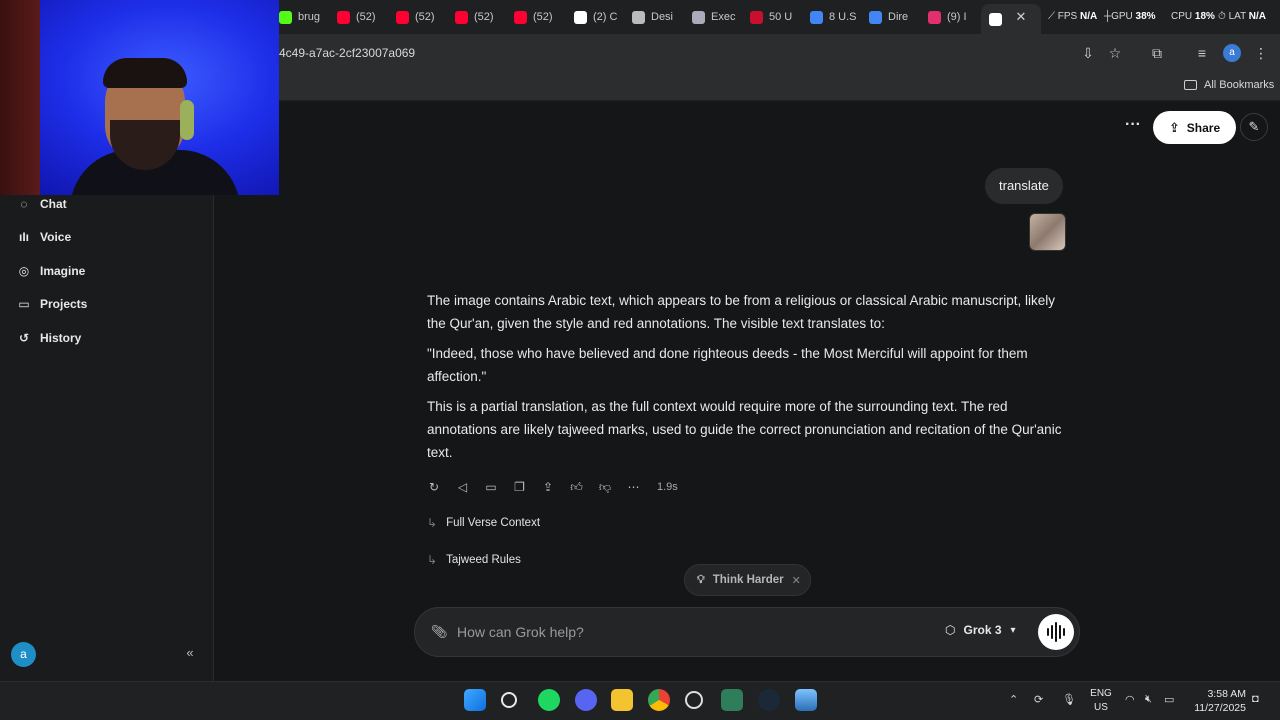 The height and width of the screenshot is (720, 1280). Describe the element at coordinates (1169, 699) in the screenshot. I see `battery-icon: ▭` at that location.